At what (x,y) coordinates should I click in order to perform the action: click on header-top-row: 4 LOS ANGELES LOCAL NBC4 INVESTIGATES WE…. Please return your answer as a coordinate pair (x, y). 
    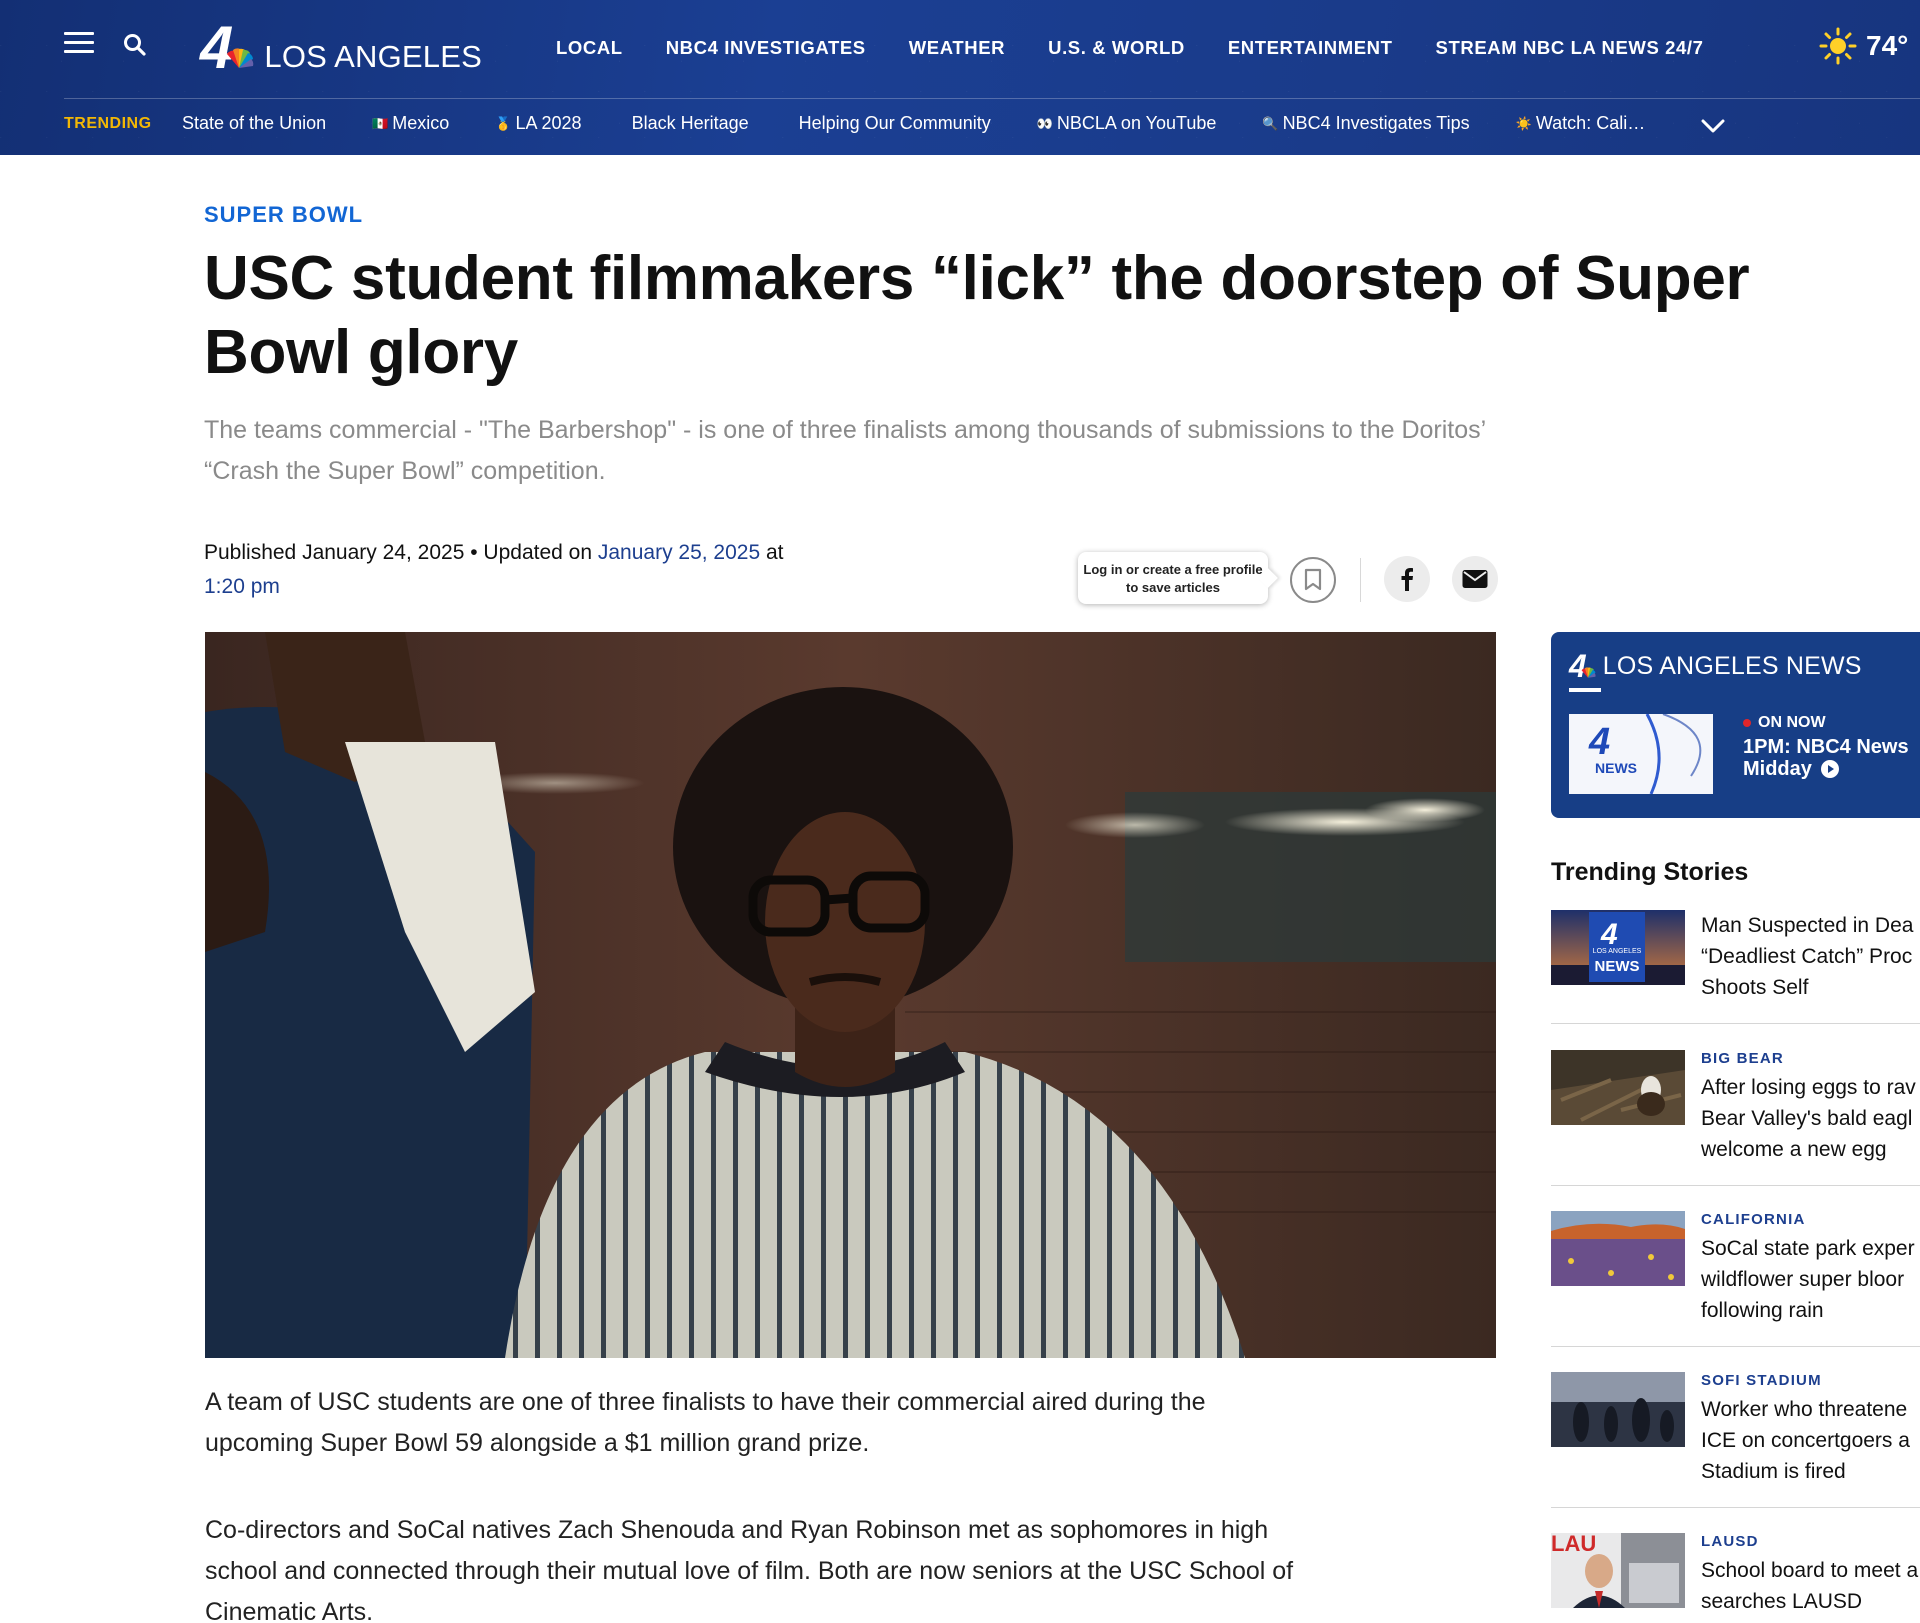
    Looking at the image, I should click on (960, 49).